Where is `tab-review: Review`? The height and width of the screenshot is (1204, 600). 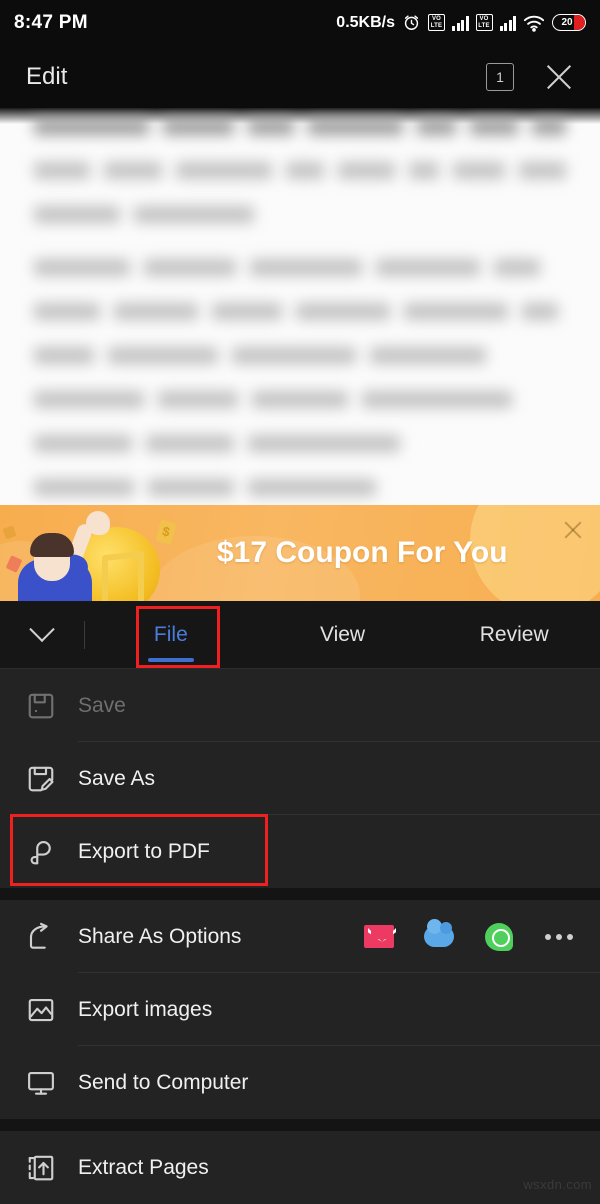 tab-review: Review is located at coordinates (514, 634).